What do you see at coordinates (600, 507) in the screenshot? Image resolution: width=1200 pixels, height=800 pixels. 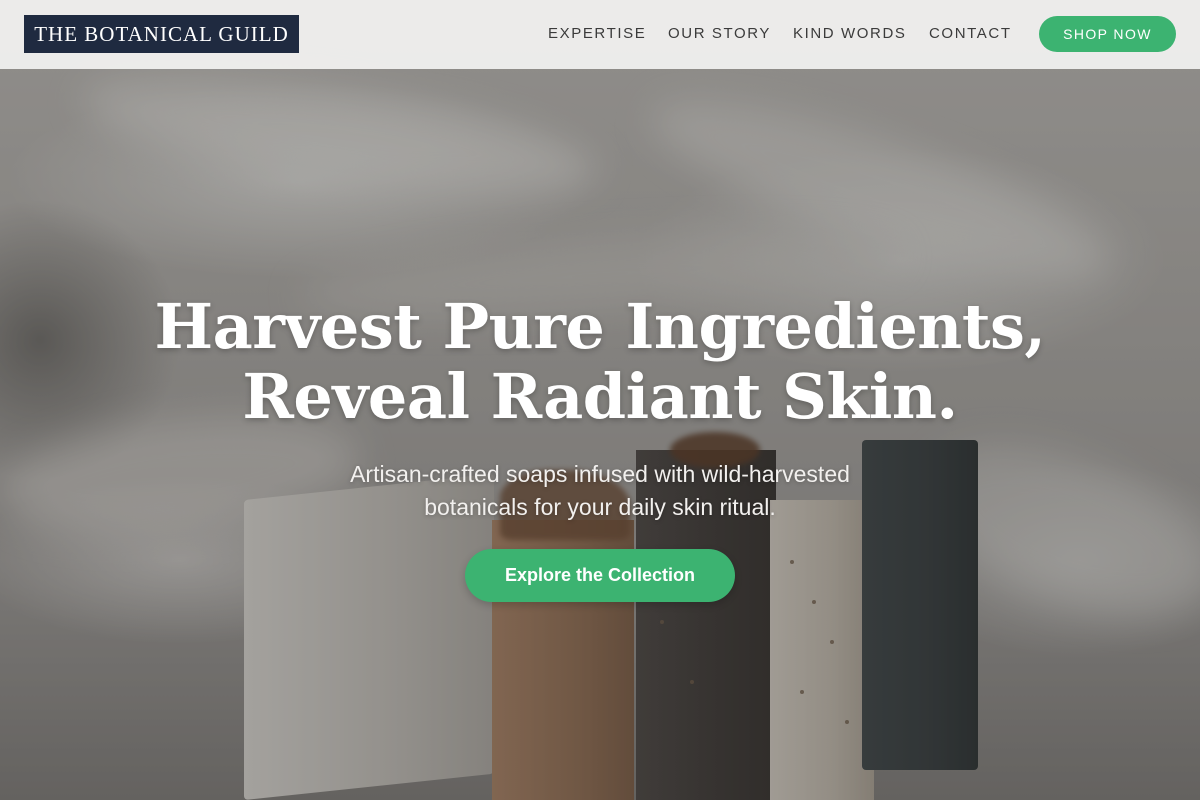 I see `hero-subtitle-line-2: botanicals for your daily skin ritual.` at bounding box center [600, 507].